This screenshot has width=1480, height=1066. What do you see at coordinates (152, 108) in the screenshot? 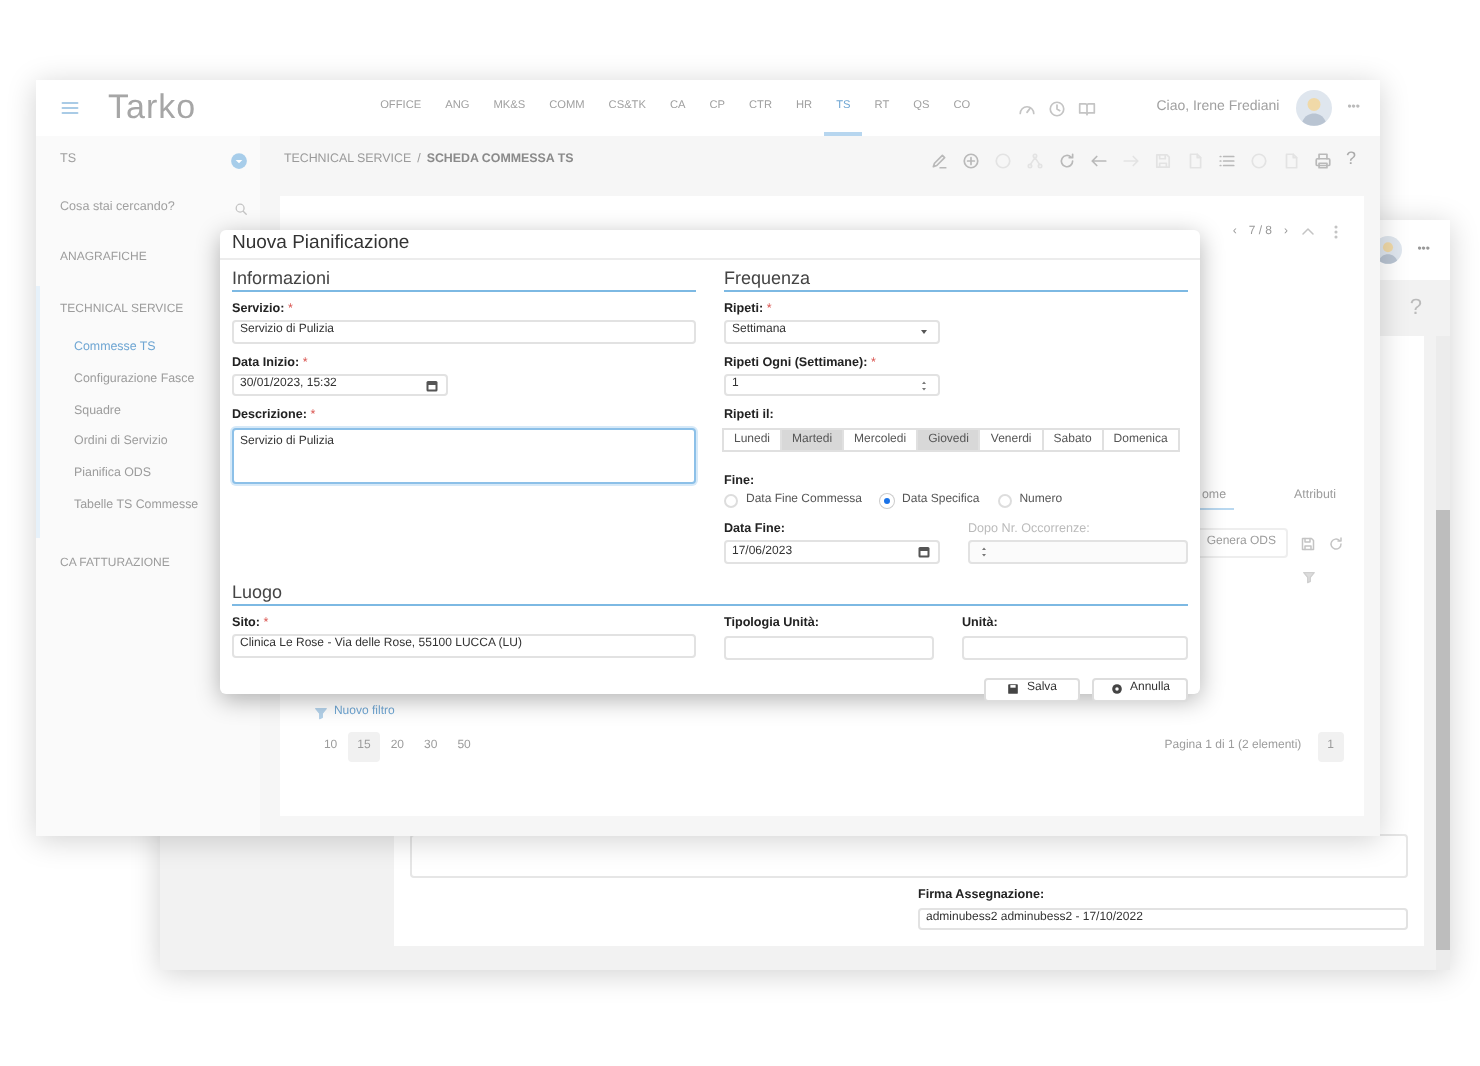
I see `logo: Tarko` at bounding box center [152, 108].